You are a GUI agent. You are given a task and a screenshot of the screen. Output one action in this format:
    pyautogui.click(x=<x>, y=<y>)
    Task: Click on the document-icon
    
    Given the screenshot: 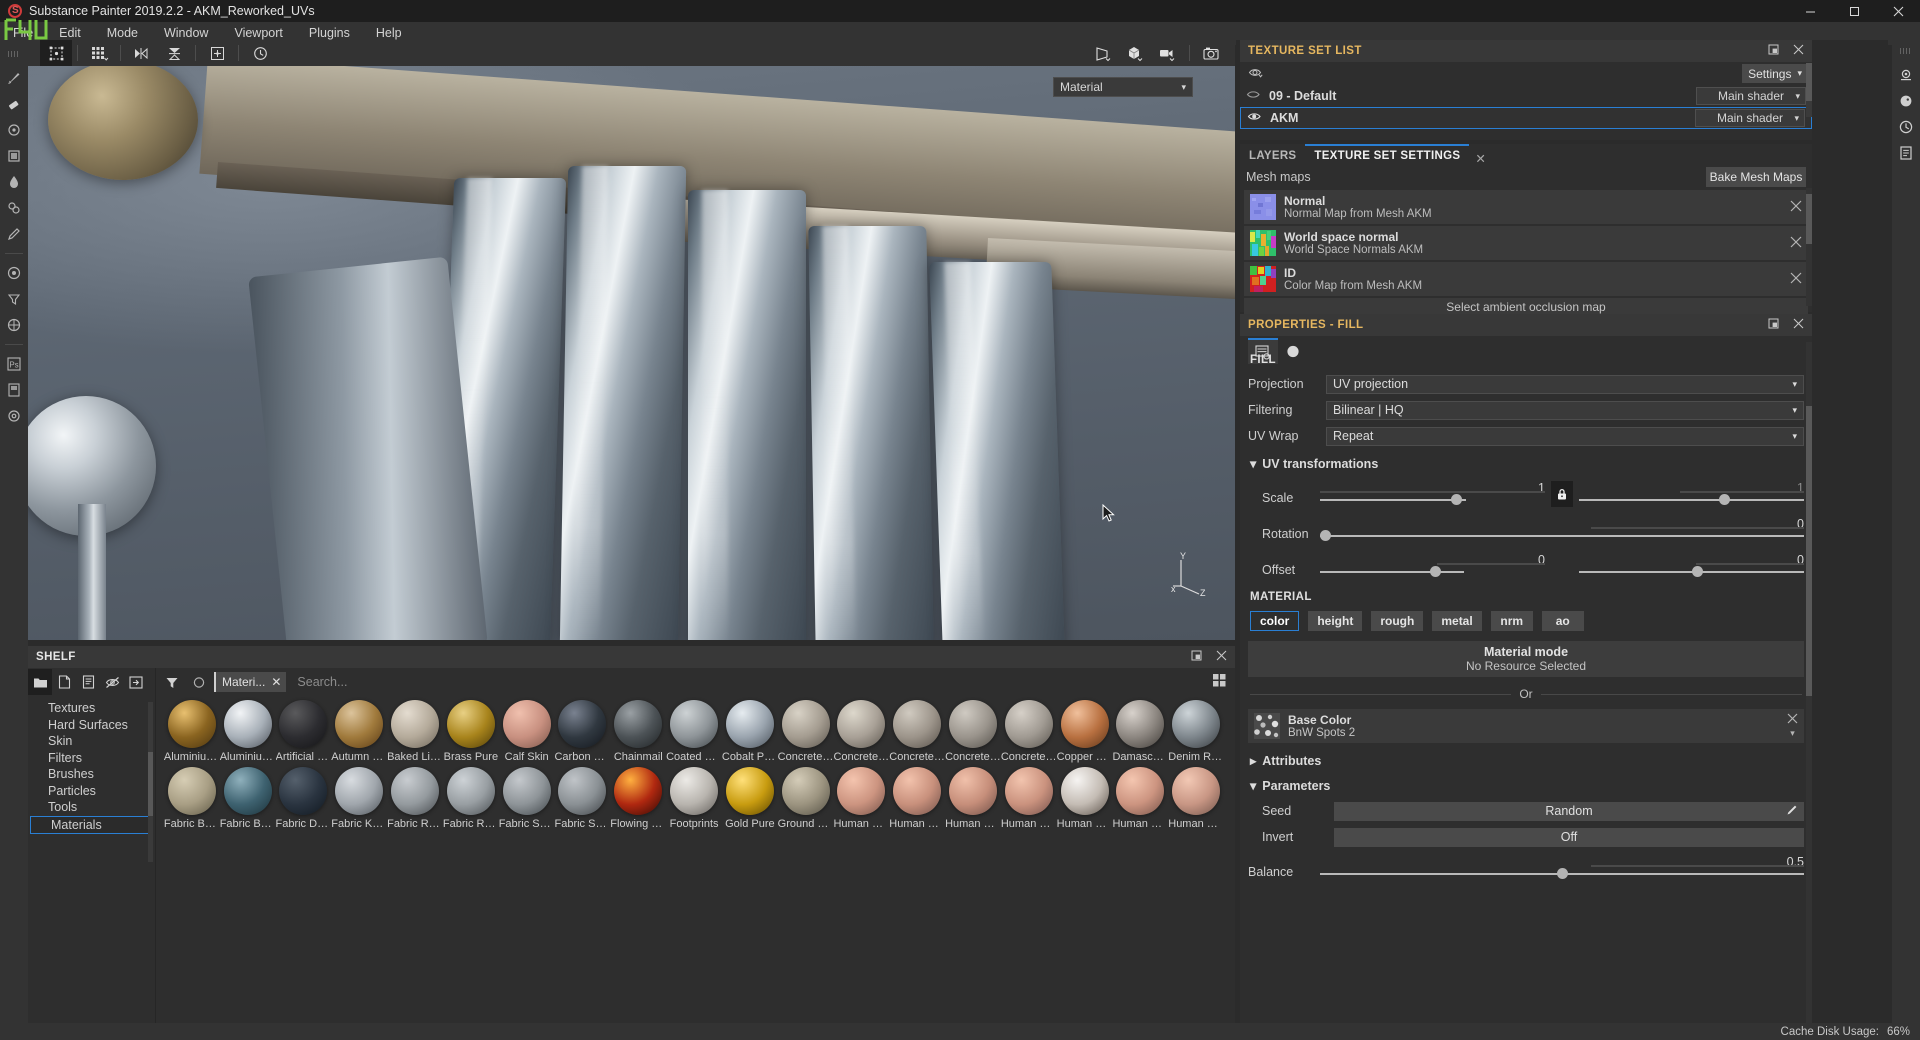 What is the action you would take?
    pyautogui.click(x=88, y=682)
    